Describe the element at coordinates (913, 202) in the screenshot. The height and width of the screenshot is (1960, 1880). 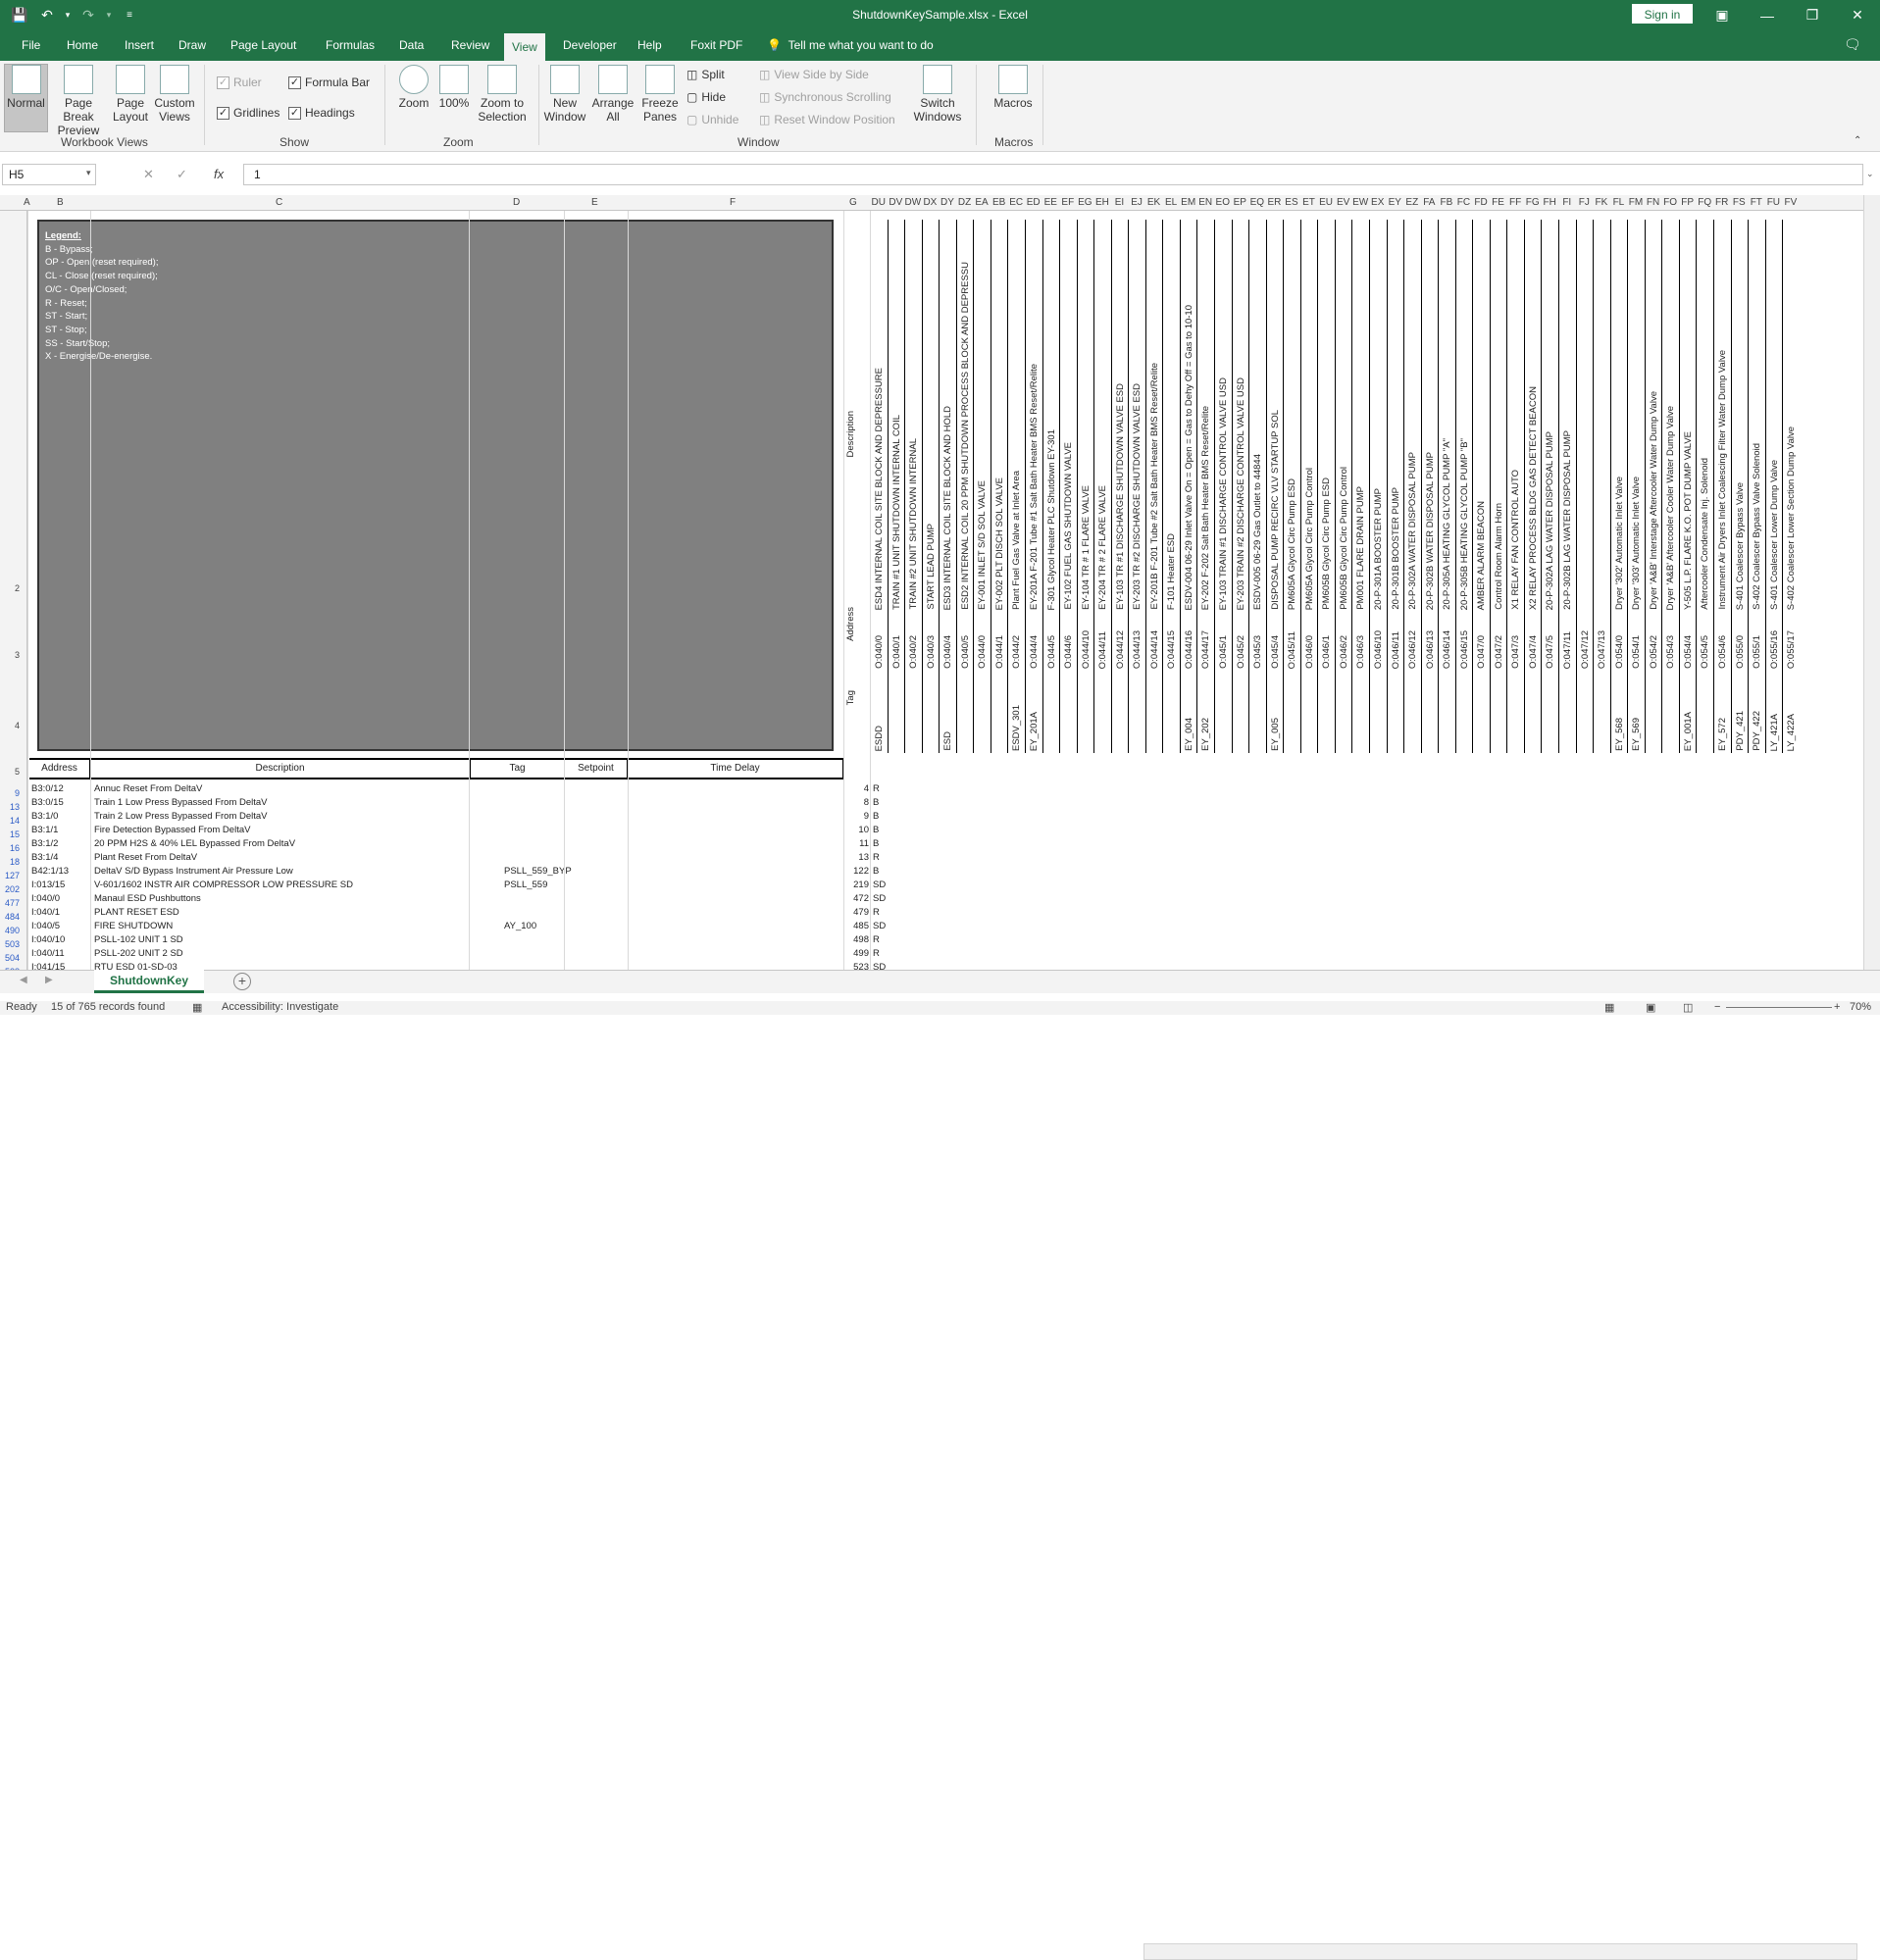
I see `column-header: DW` at that location.